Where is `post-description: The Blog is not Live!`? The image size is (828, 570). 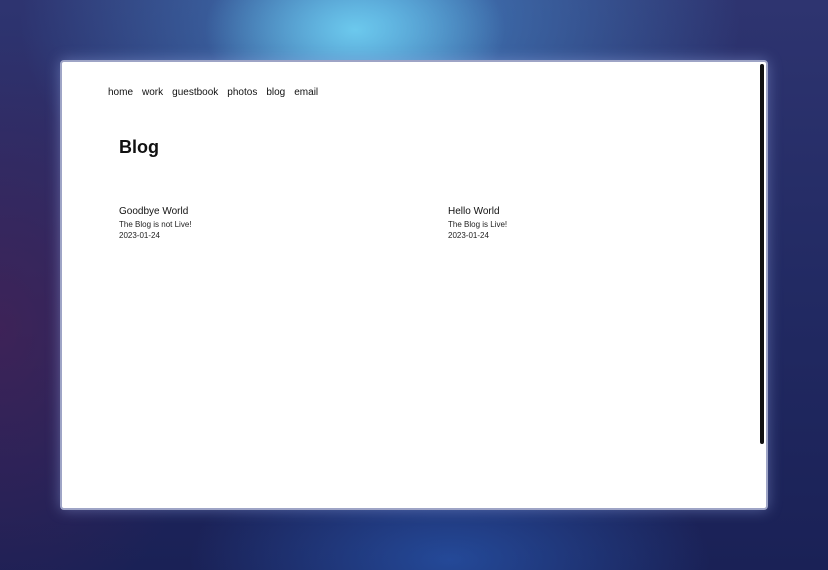
post-description: The Blog is not Live! is located at coordinates (155, 224).